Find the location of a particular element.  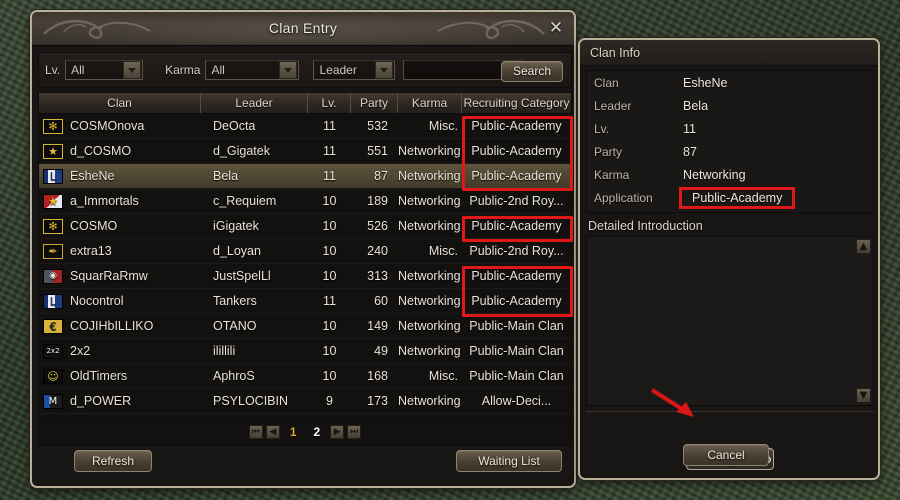

cell-leader: Bela is located at coordinates (226, 176).